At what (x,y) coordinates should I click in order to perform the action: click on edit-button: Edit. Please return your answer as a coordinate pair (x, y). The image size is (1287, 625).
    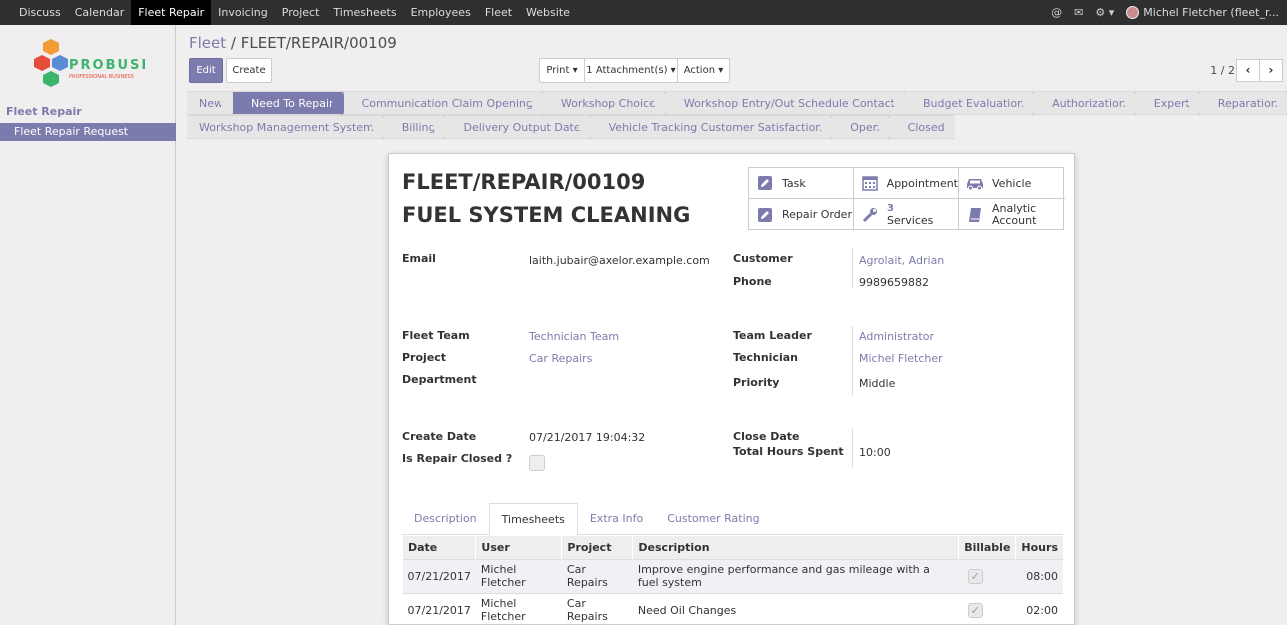
    Looking at the image, I should click on (206, 70).